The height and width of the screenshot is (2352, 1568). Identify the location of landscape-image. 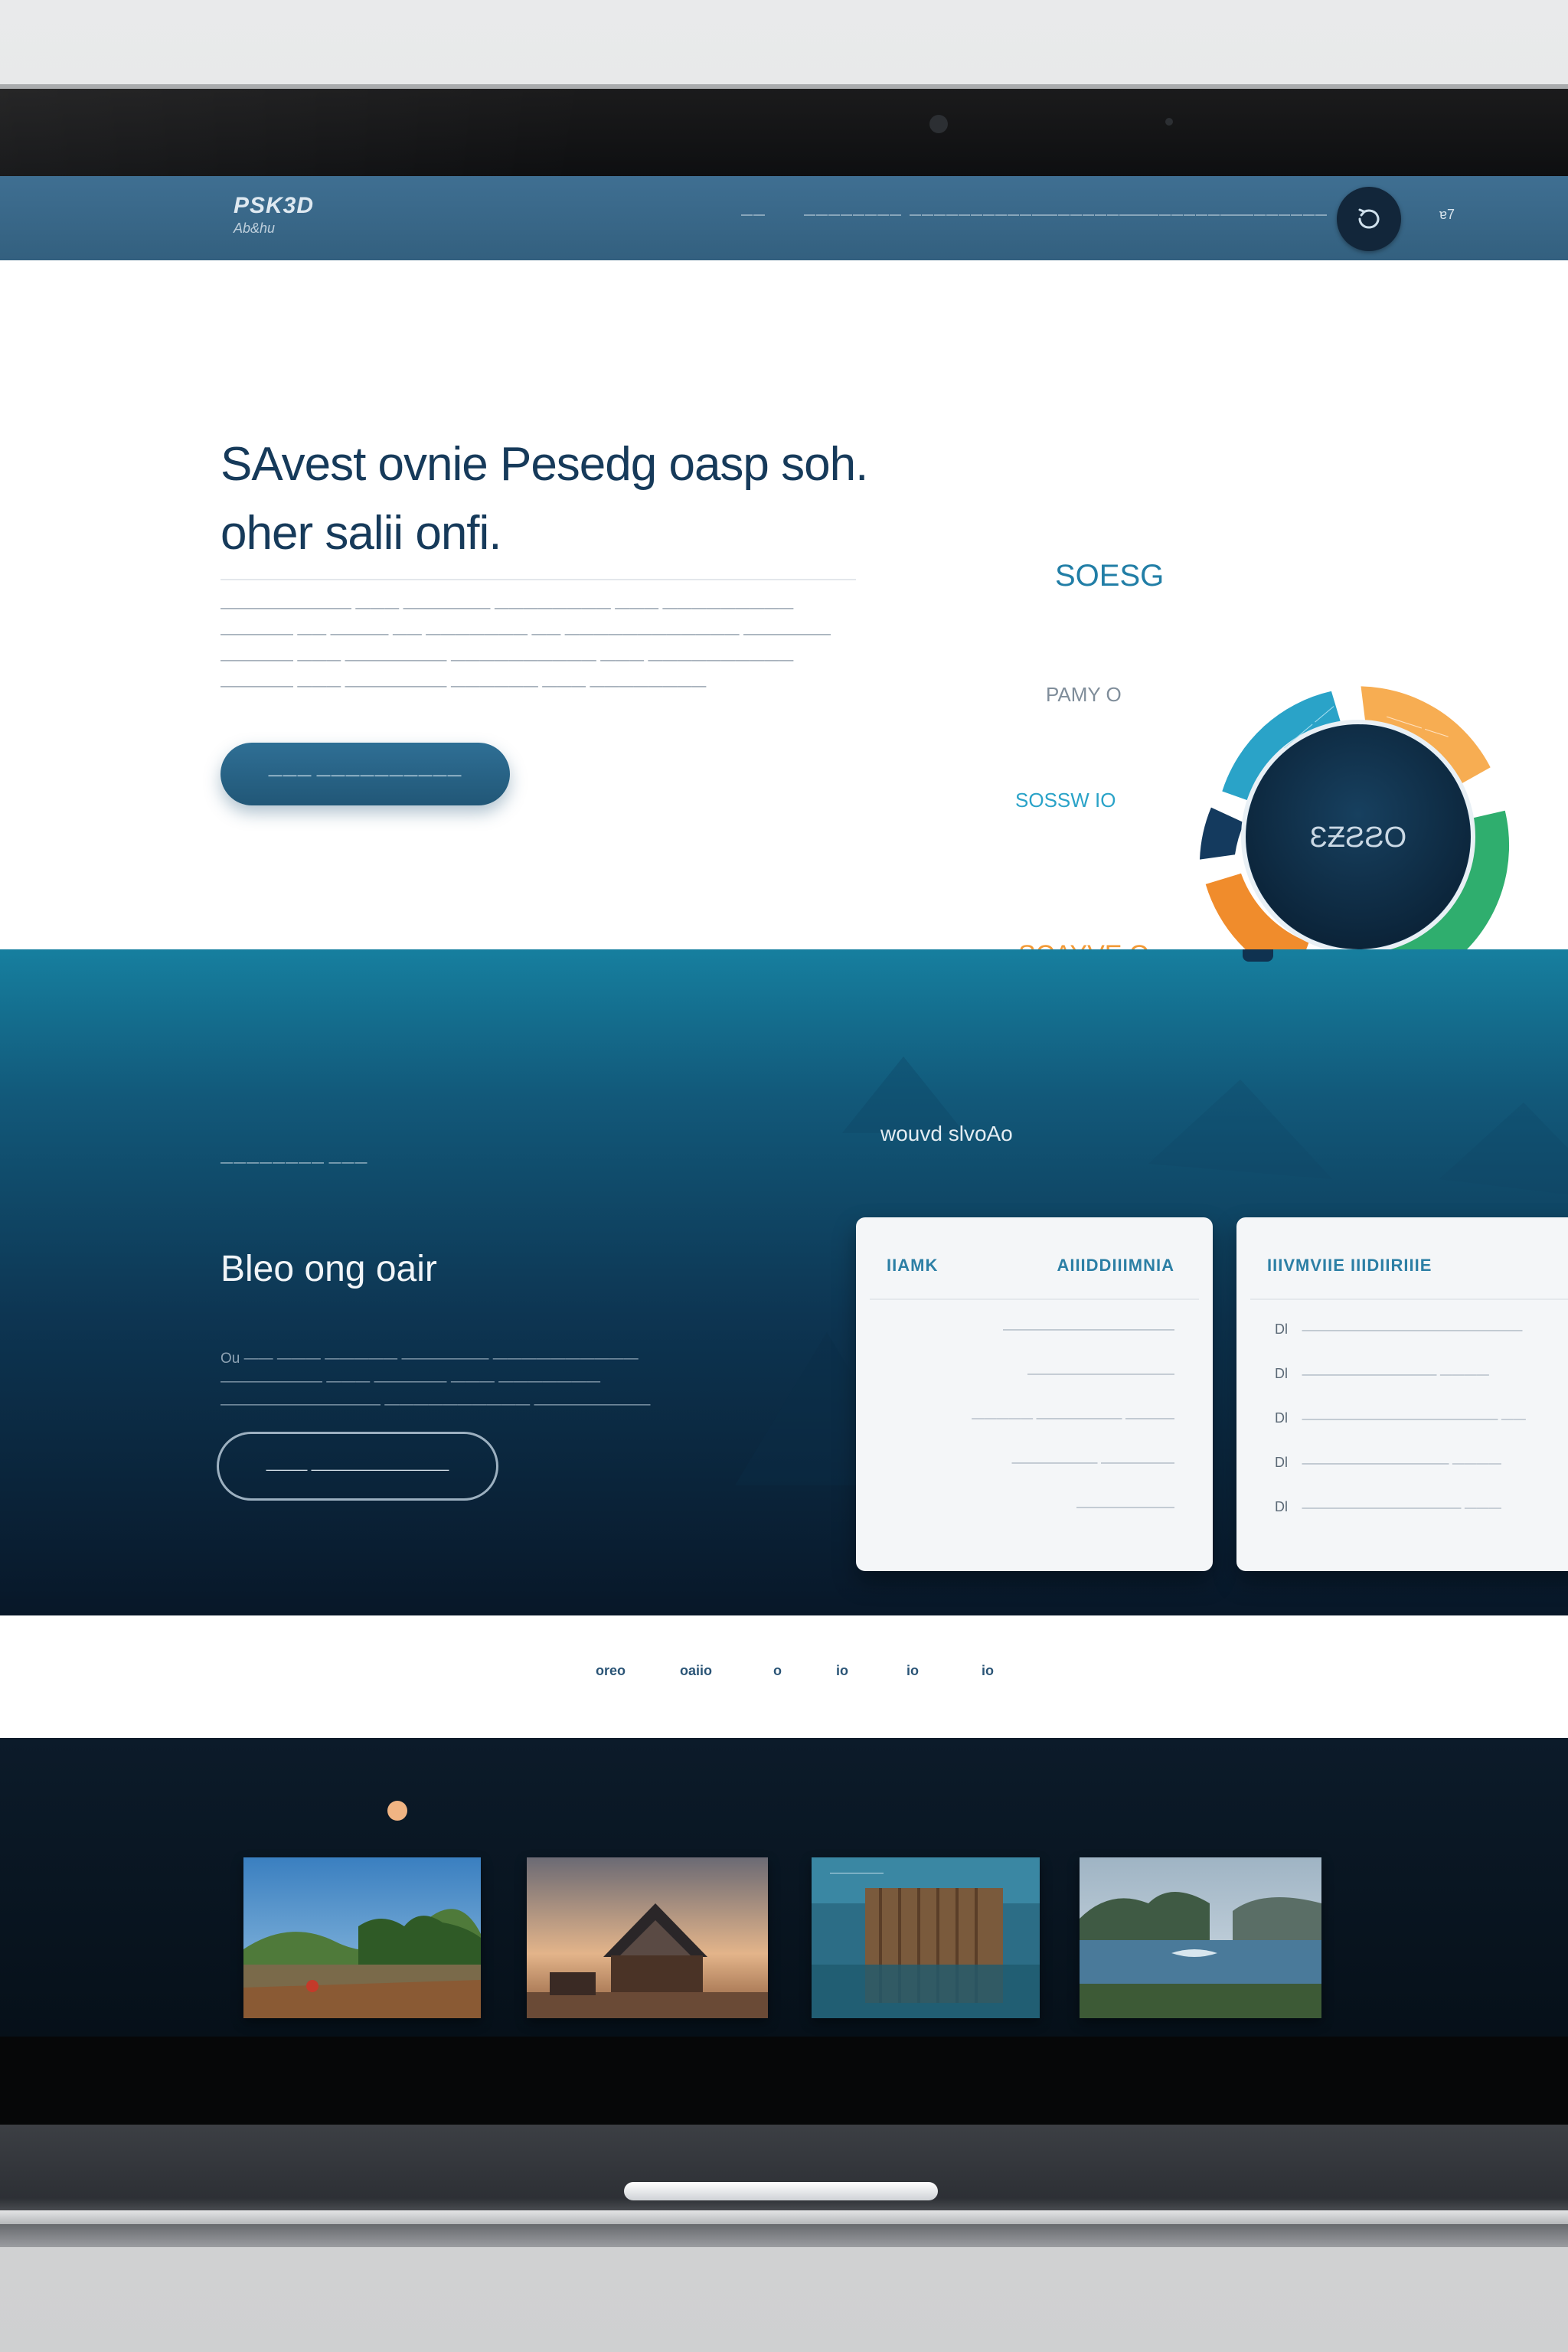
(362, 1937).